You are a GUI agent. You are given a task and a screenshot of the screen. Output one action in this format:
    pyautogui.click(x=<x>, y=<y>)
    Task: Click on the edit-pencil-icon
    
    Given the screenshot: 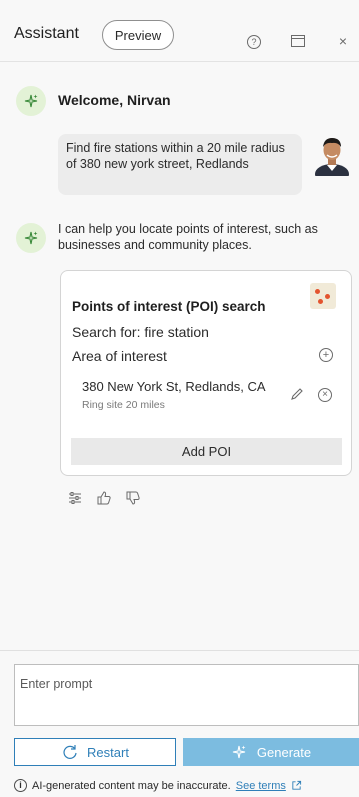 What is the action you would take?
    pyautogui.click(x=297, y=394)
    